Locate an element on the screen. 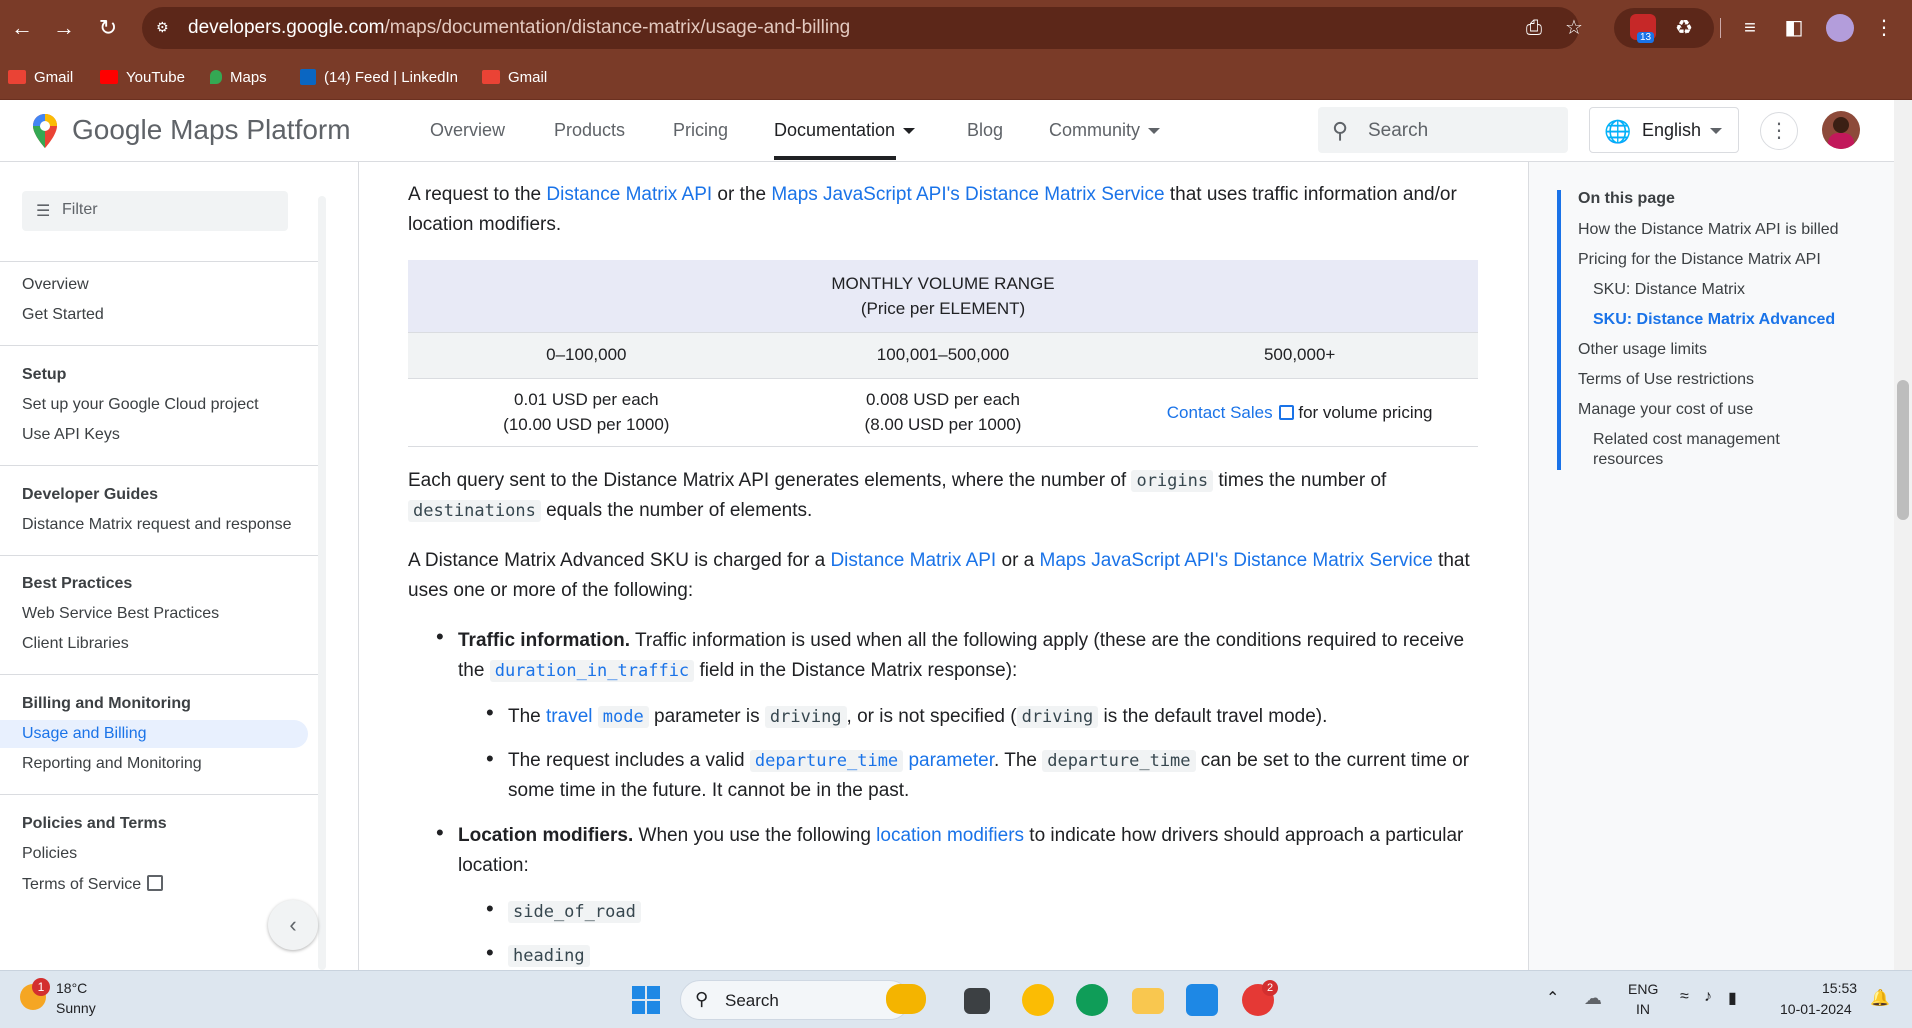 The width and height of the screenshot is (1912, 1028). toc-item: Manage your cost of use is located at coordinates (1665, 410).